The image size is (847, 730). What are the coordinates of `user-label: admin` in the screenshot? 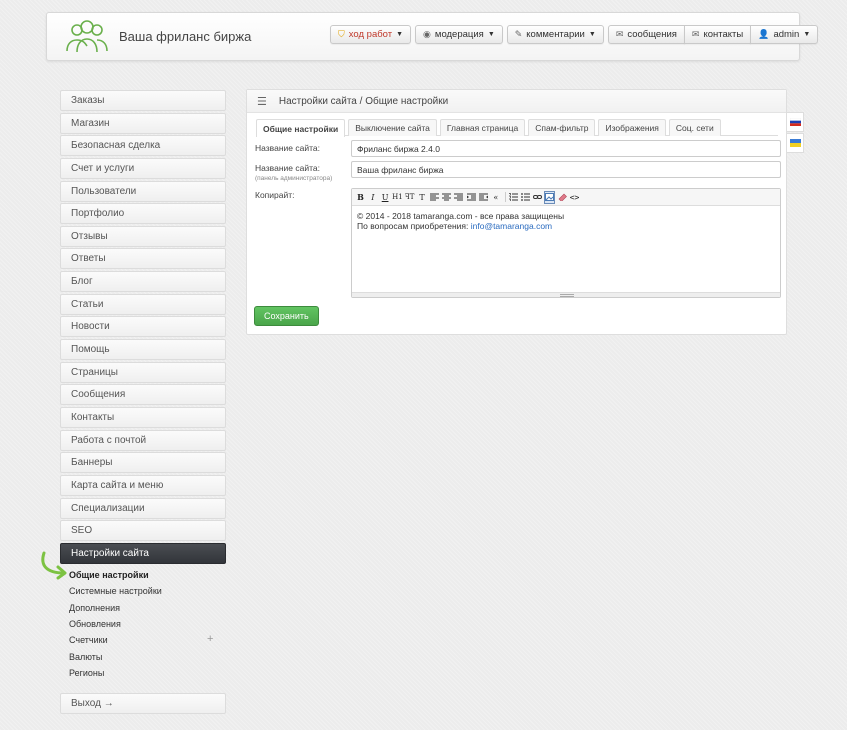 It's located at (786, 34).